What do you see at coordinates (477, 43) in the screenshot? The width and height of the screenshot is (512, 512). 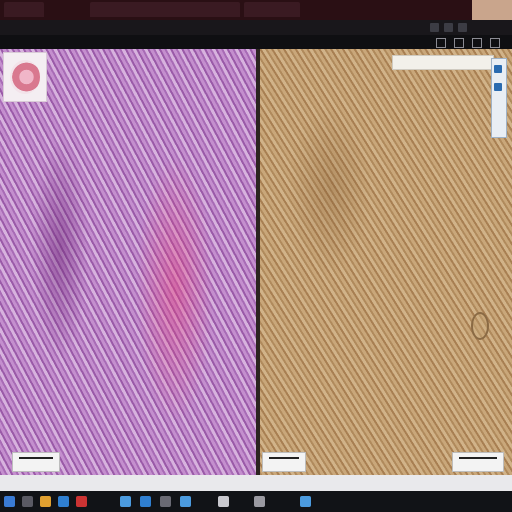 I see `fullscreen-icon` at bounding box center [477, 43].